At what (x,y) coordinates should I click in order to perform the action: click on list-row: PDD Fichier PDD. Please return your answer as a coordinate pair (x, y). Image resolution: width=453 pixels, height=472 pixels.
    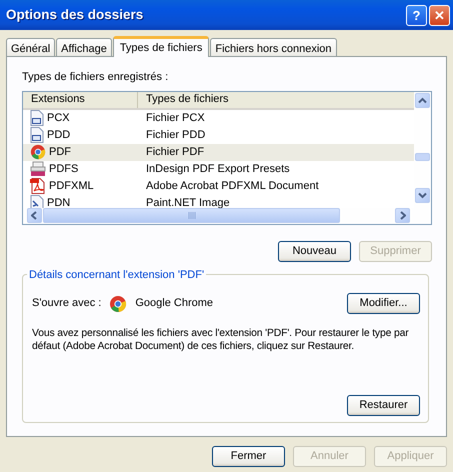
    Looking at the image, I should click on (218, 135).